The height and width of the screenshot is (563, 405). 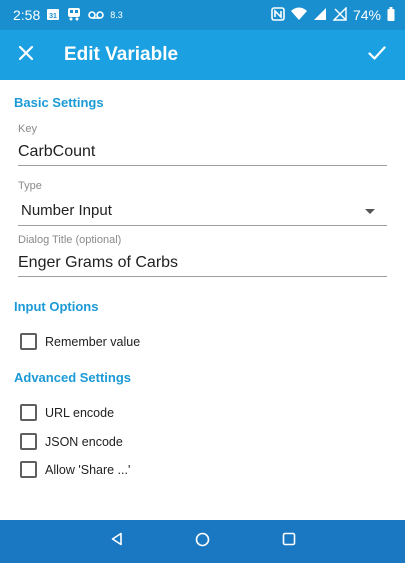 What do you see at coordinates (370, 211) in the screenshot?
I see `dropdown-arrow-icon` at bounding box center [370, 211].